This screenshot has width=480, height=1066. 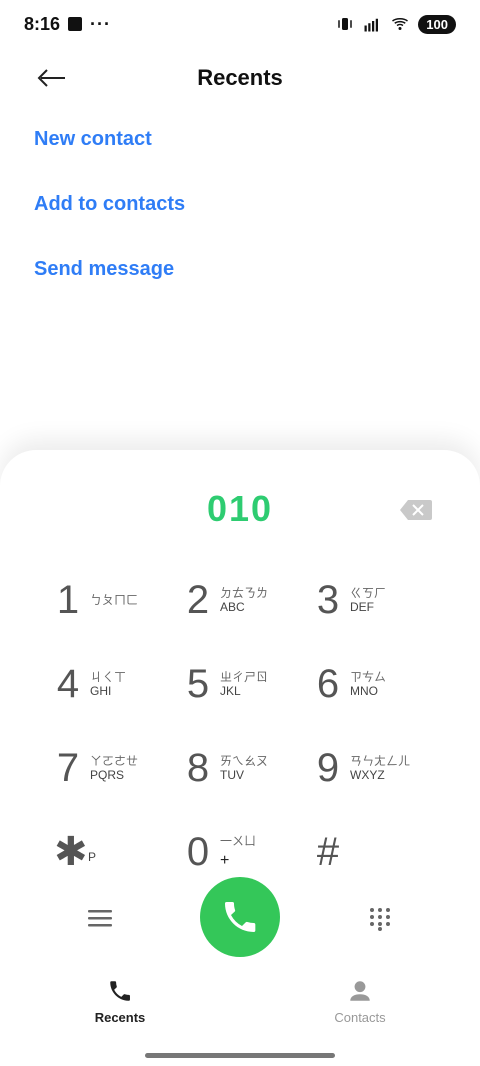 What do you see at coordinates (109, 139) in the screenshot?
I see `new-contact-link: New contact` at bounding box center [109, 139].